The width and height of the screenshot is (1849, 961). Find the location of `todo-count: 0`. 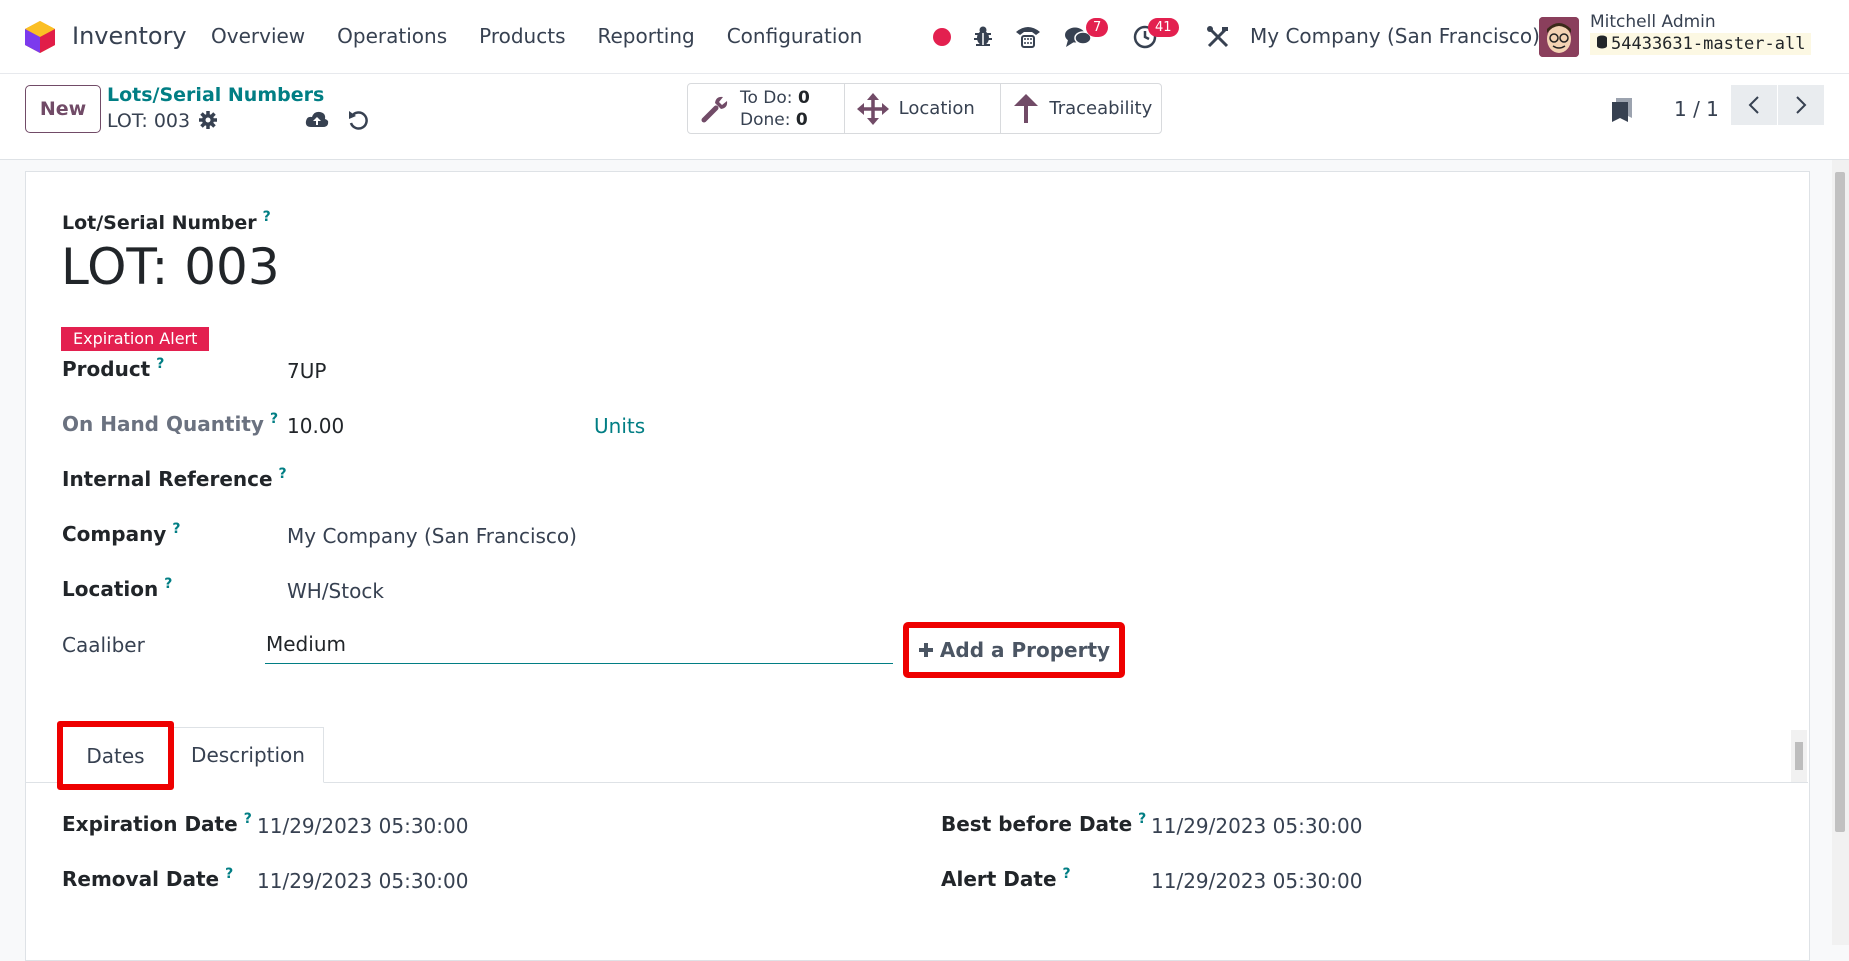

todo-count: 0 is located at coordinates (803, 97).